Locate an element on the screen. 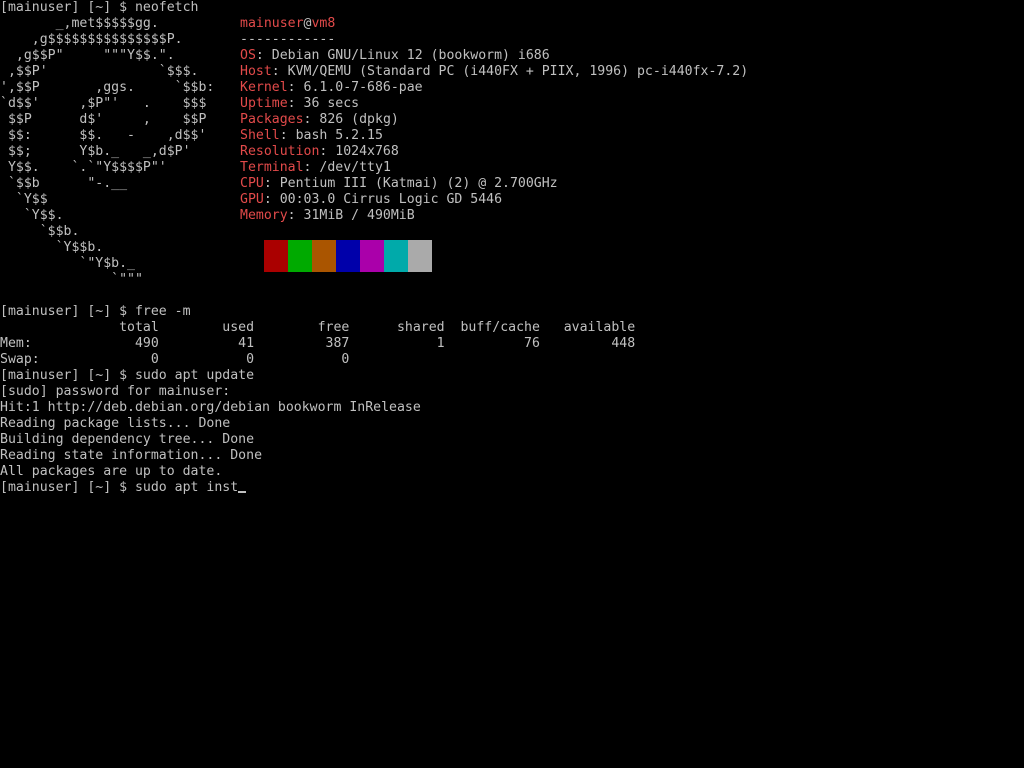 The width and height of the screenshot is (1024, 768). free-command-line: [mainuser] [~] $ free -m is located at coordinates (95, 311).